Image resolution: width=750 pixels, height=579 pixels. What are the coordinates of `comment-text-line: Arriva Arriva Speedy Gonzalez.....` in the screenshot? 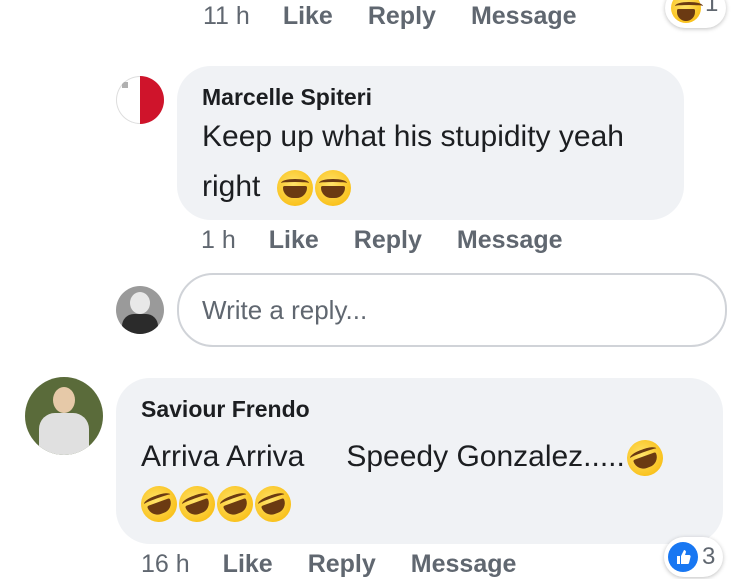 It's located at (431, 457).